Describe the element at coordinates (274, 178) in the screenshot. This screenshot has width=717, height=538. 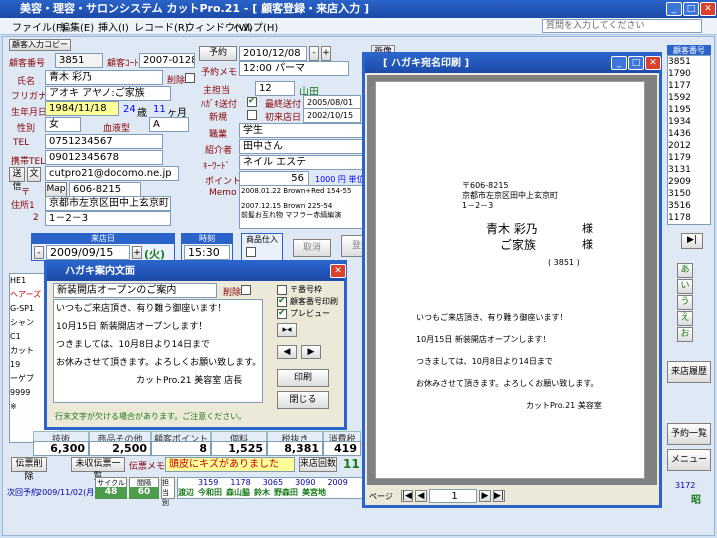
I see `point-field: 56` at that location.